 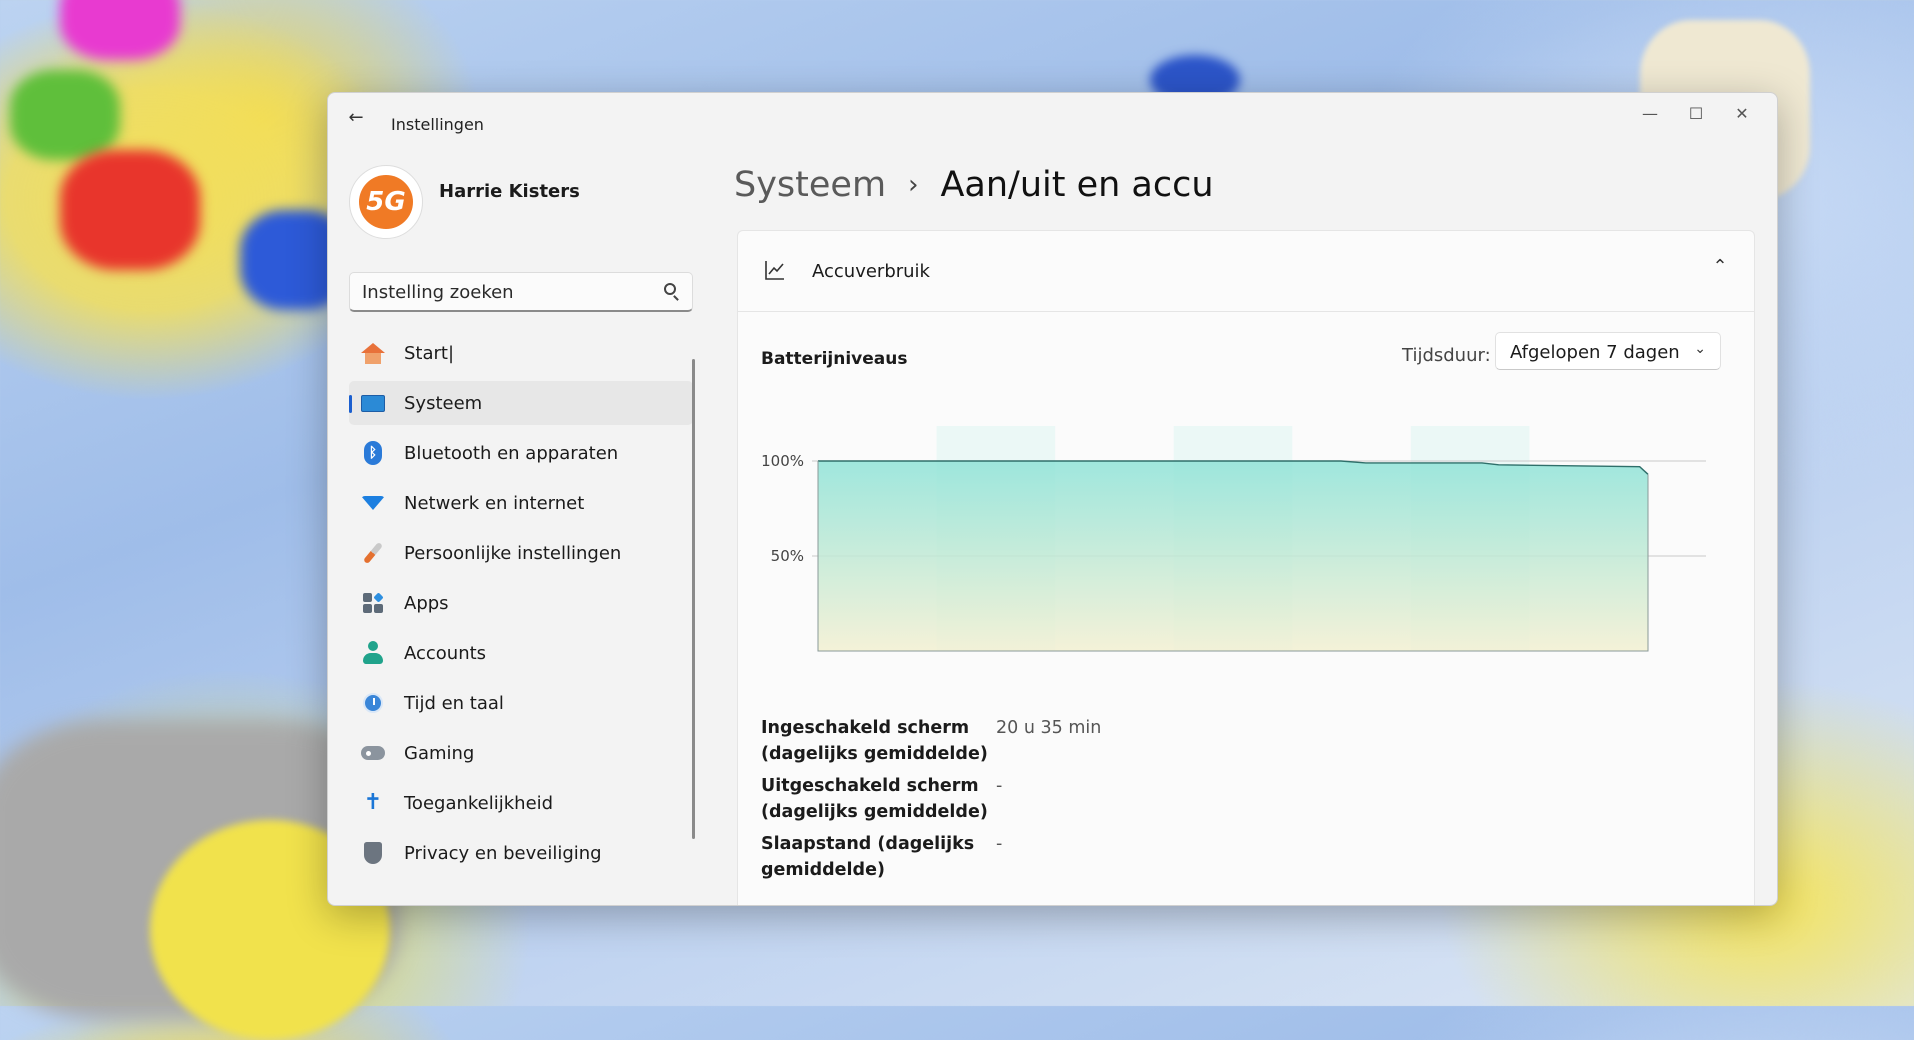 What do you see at coordinates (913, 185) in the screenshot?
I see `chevron-right-icon: ›` at bounding box center [913, 185].